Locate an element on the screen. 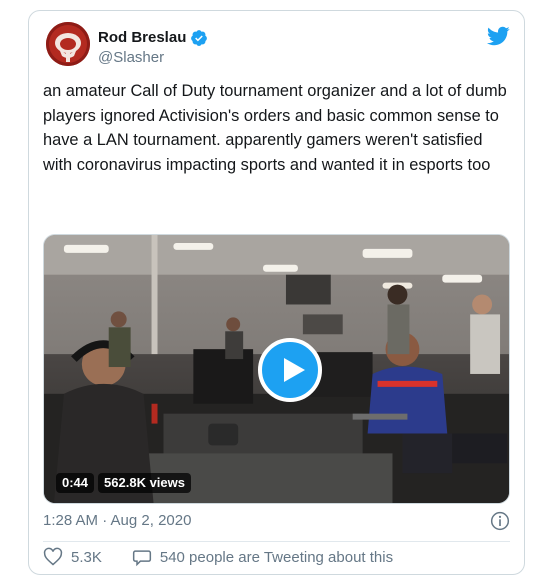 The width and height of the screenshot is (534, 579). conversation-label: 540 people are Tweeting about this is located at coordinates (276, 557).